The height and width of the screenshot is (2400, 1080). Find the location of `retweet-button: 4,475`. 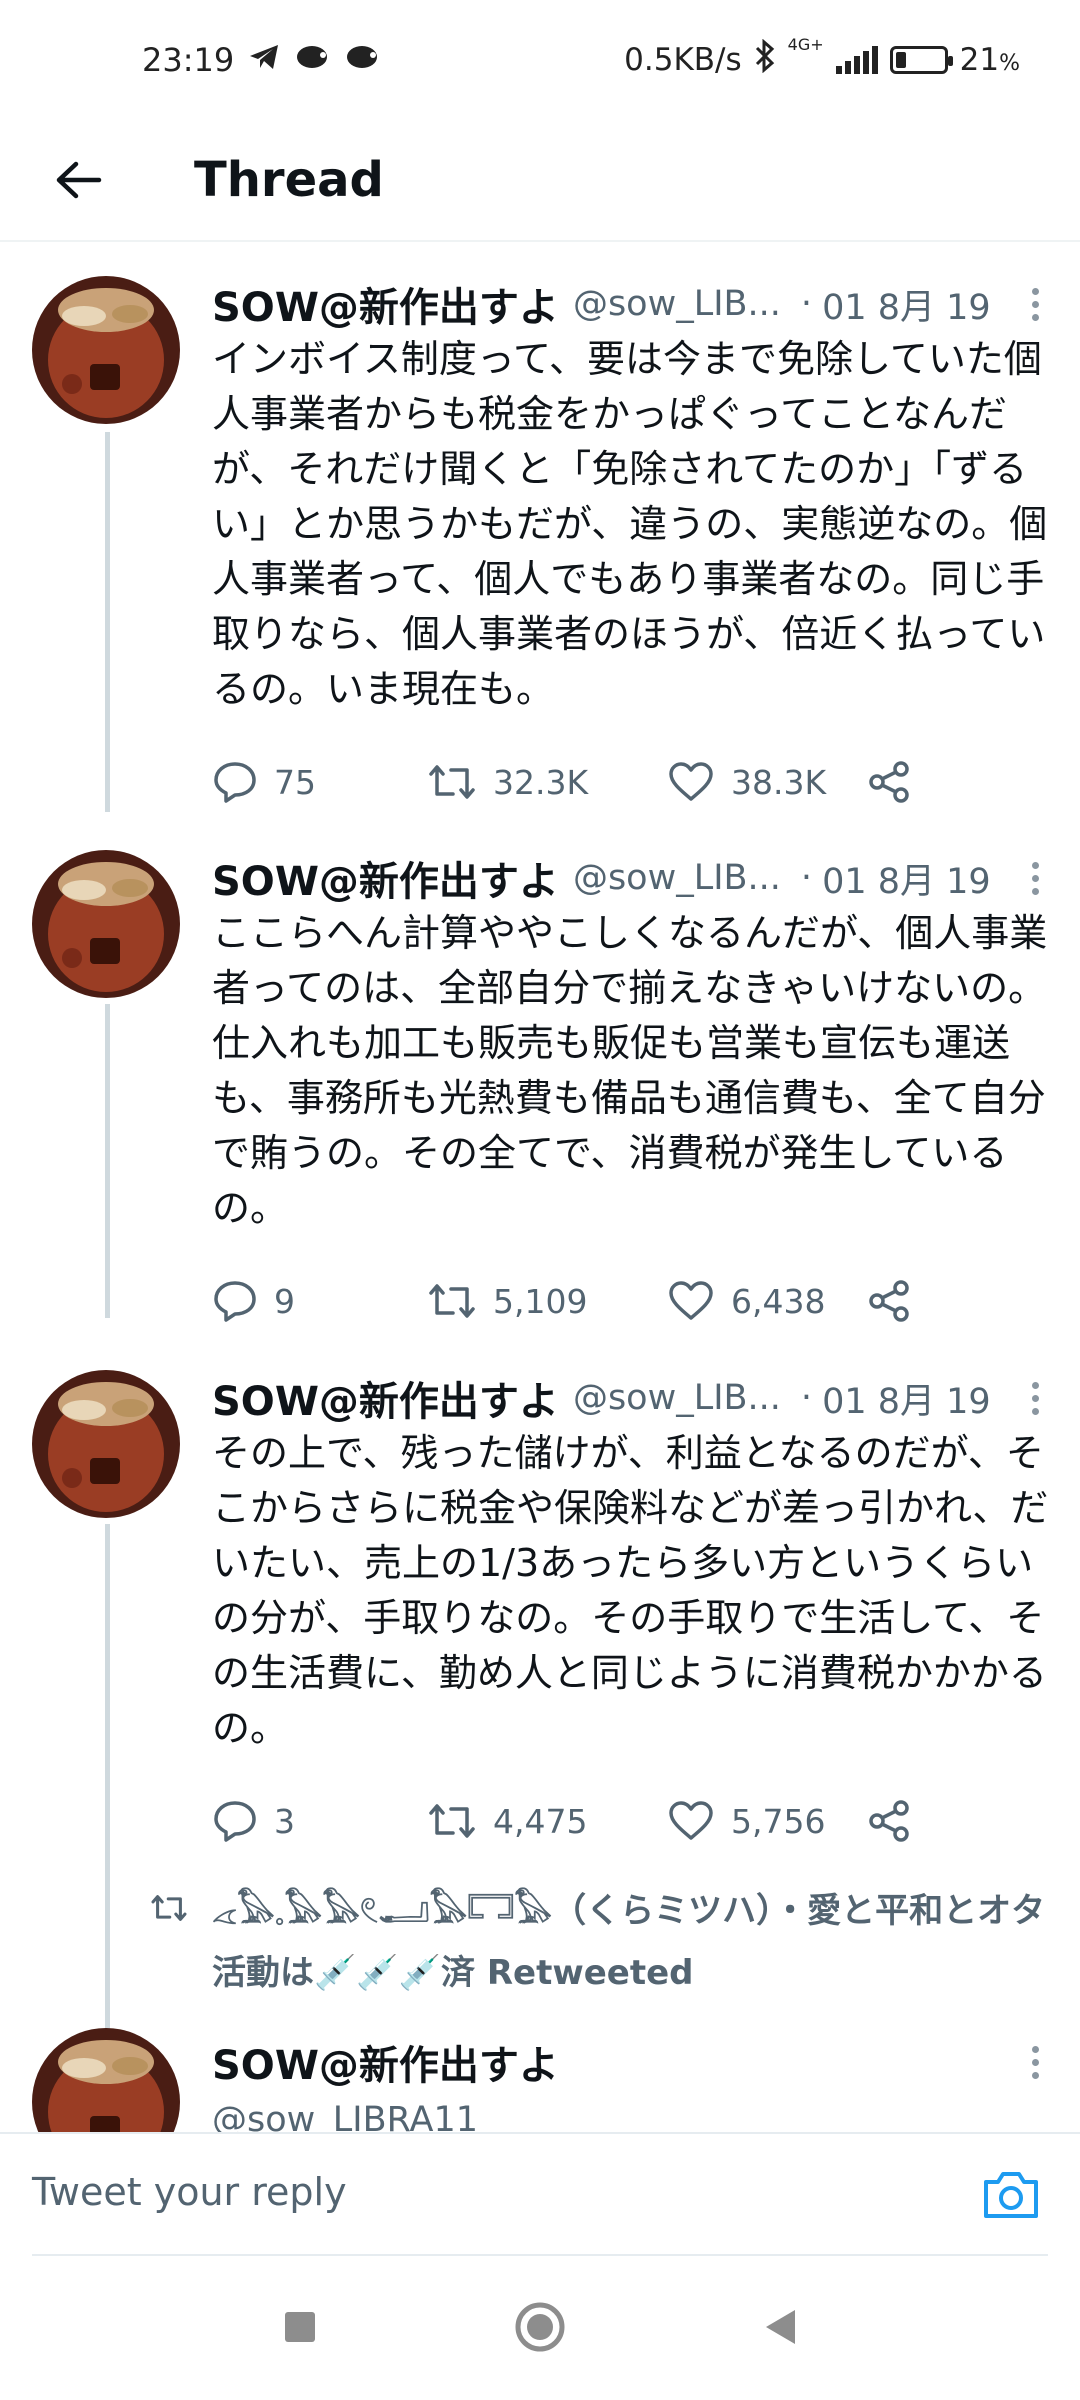

retweet-button: 4,475 is located at coordinates (547, 1821).